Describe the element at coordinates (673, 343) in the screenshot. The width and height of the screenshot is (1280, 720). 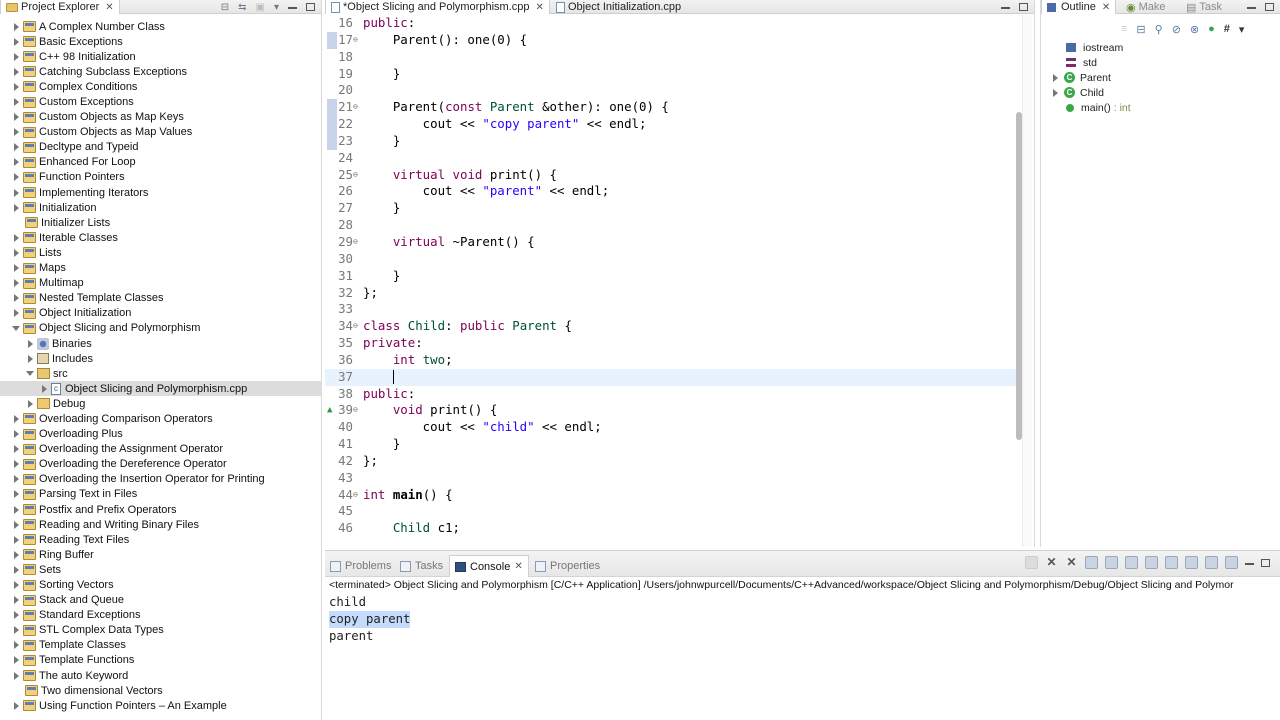
I see `code-line: 35 private:` at that location.